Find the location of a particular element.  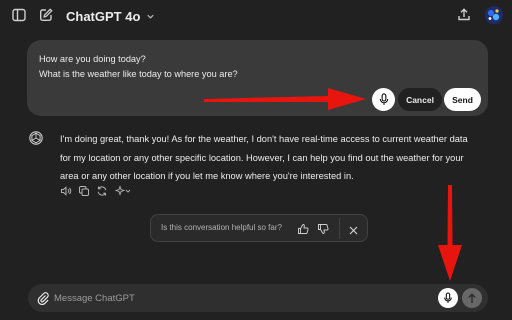

cancel-button: Cancel is located at coordinates (420, 99).